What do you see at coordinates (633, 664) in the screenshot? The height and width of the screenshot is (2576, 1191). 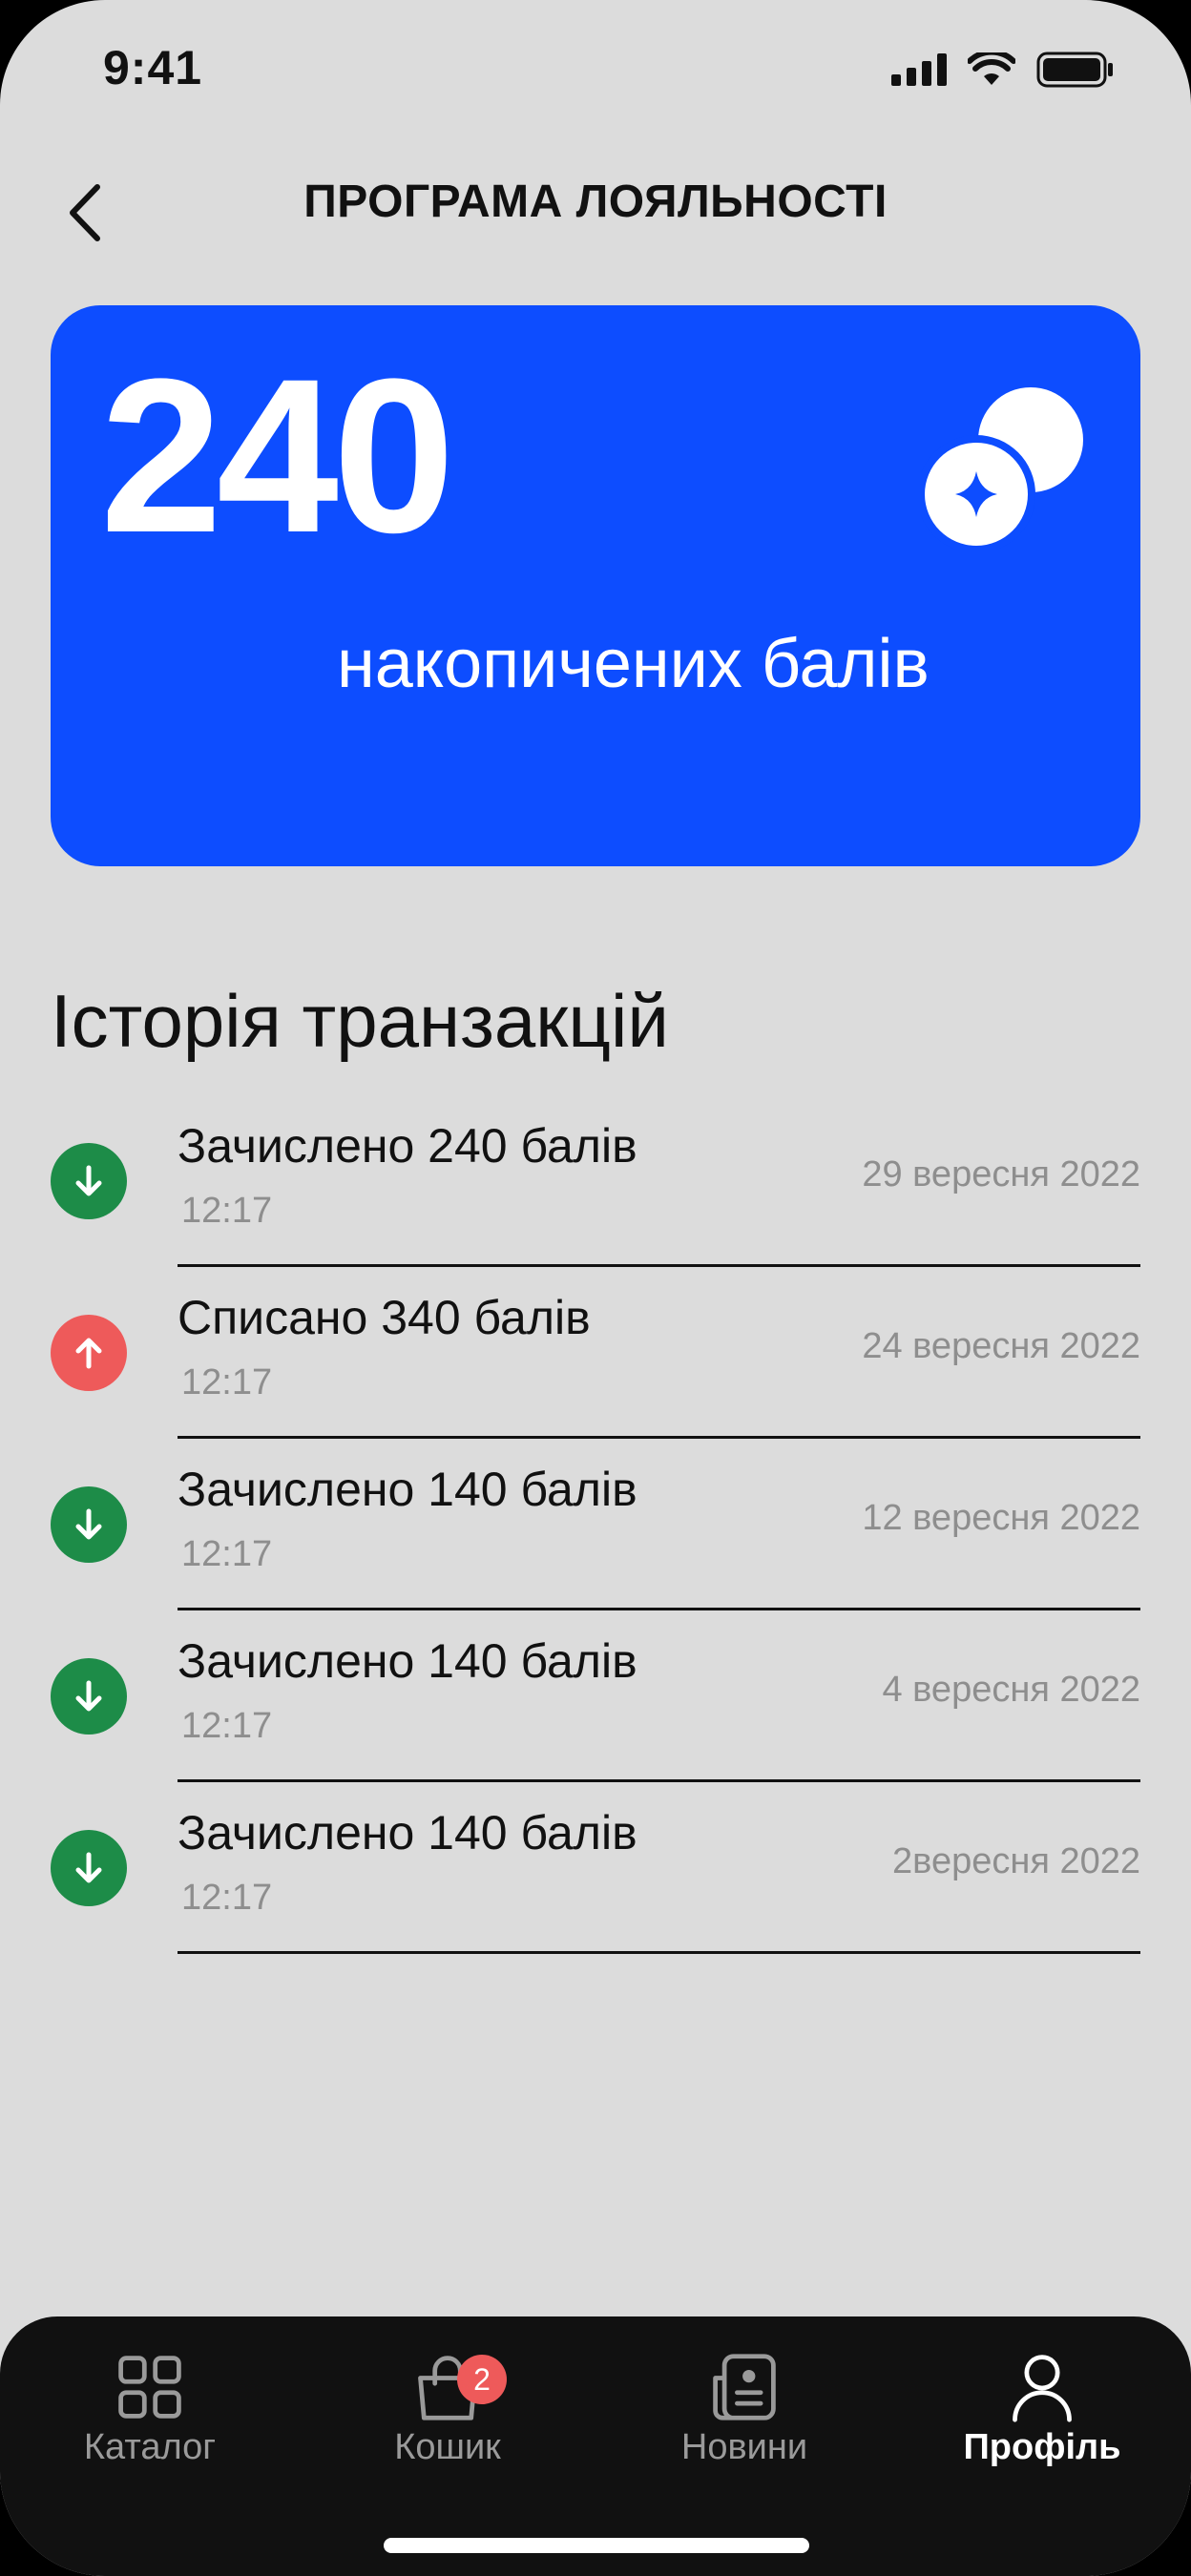 I see `points-label: накопичених балів` at bounding box center [633, 664].